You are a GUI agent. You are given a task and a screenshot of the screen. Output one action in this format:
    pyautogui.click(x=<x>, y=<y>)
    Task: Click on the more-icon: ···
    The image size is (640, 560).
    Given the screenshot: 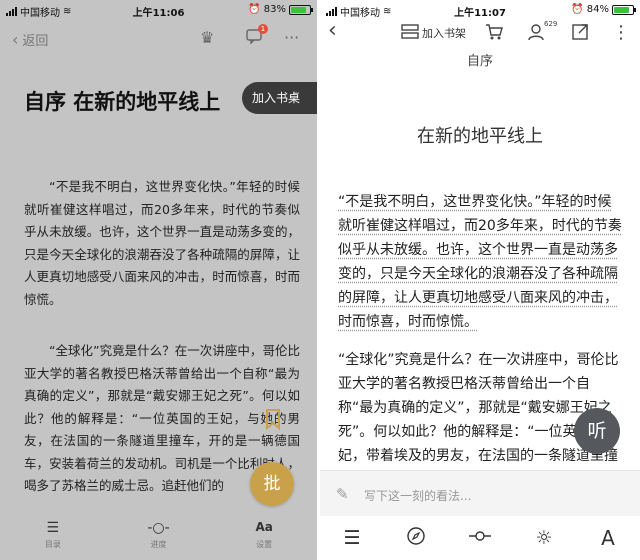 What is the action you would take?
    pyautogui.click(x=291, y=37)
    